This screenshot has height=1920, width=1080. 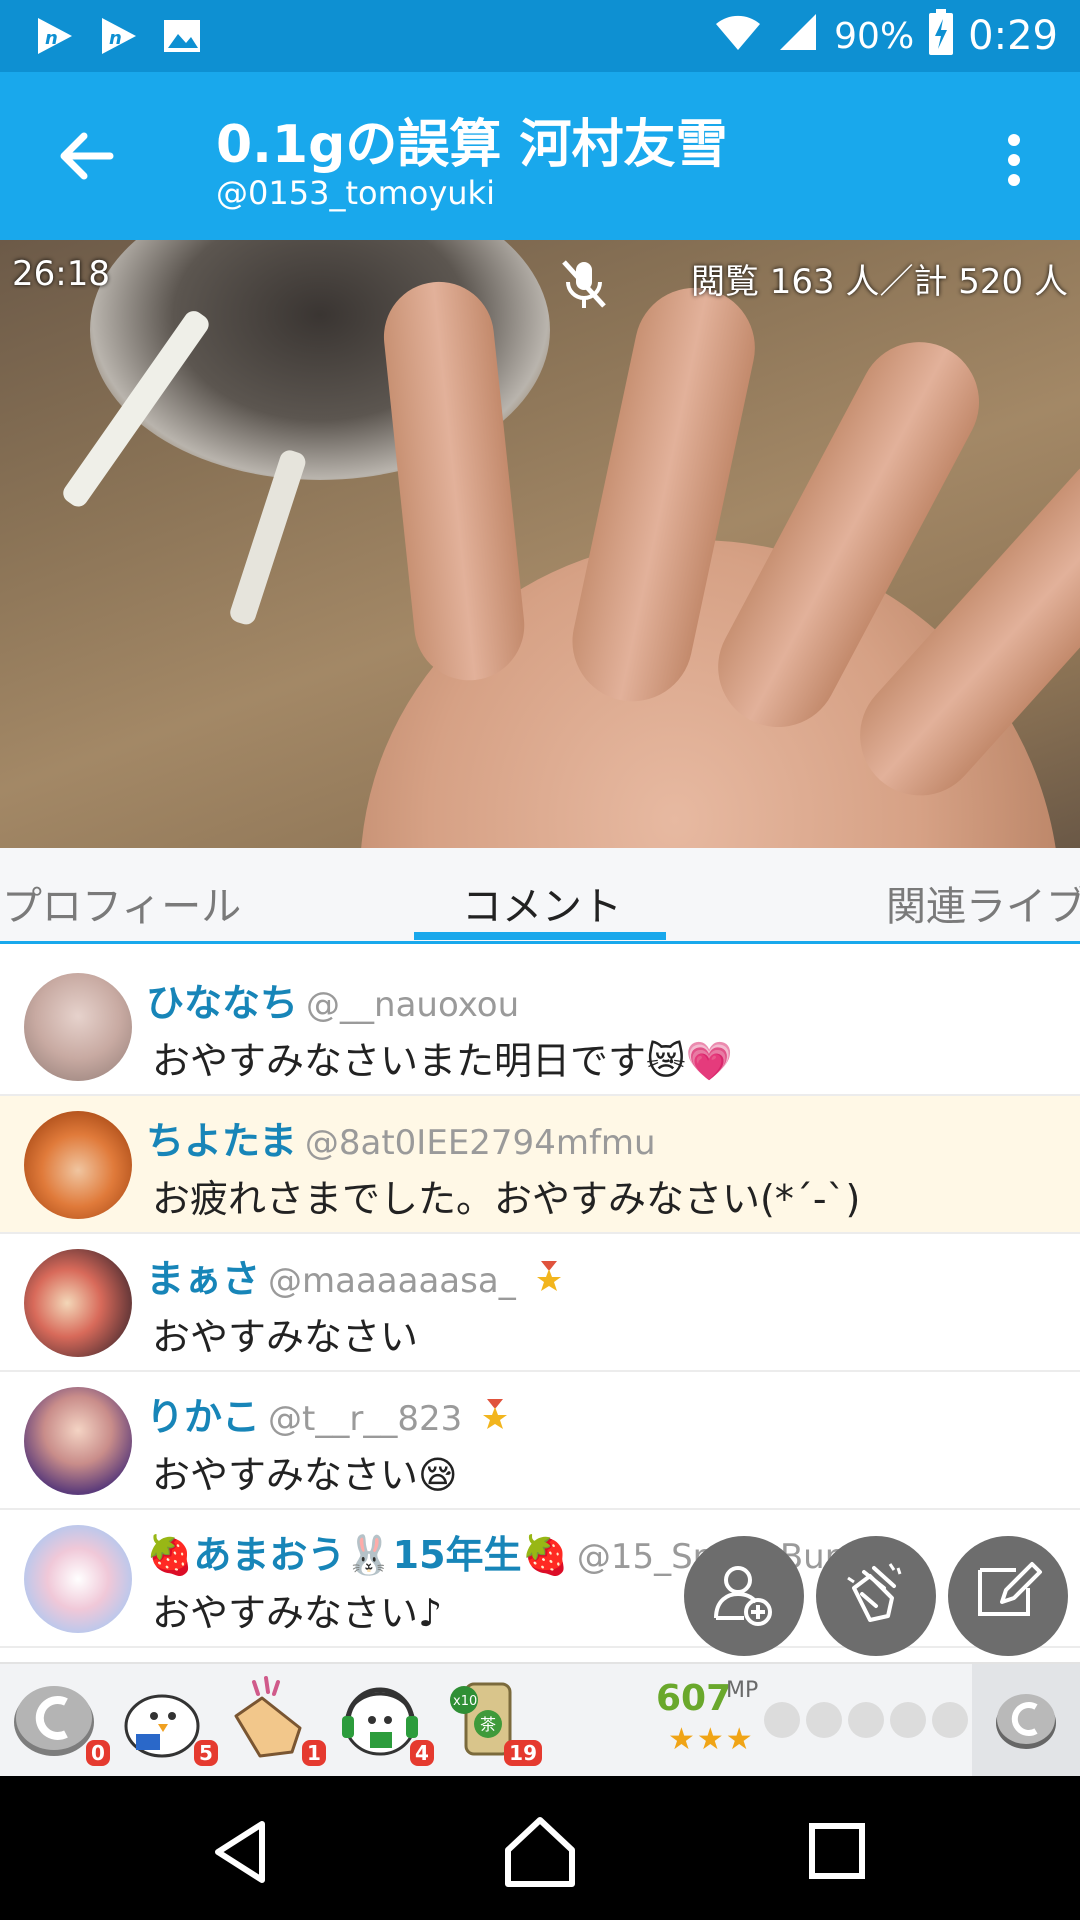 What do you see at coordinates (297, 1613) in the screenshot?
I see `comment-text: おやすみなさい♪` at bounding box center [297, 1613].